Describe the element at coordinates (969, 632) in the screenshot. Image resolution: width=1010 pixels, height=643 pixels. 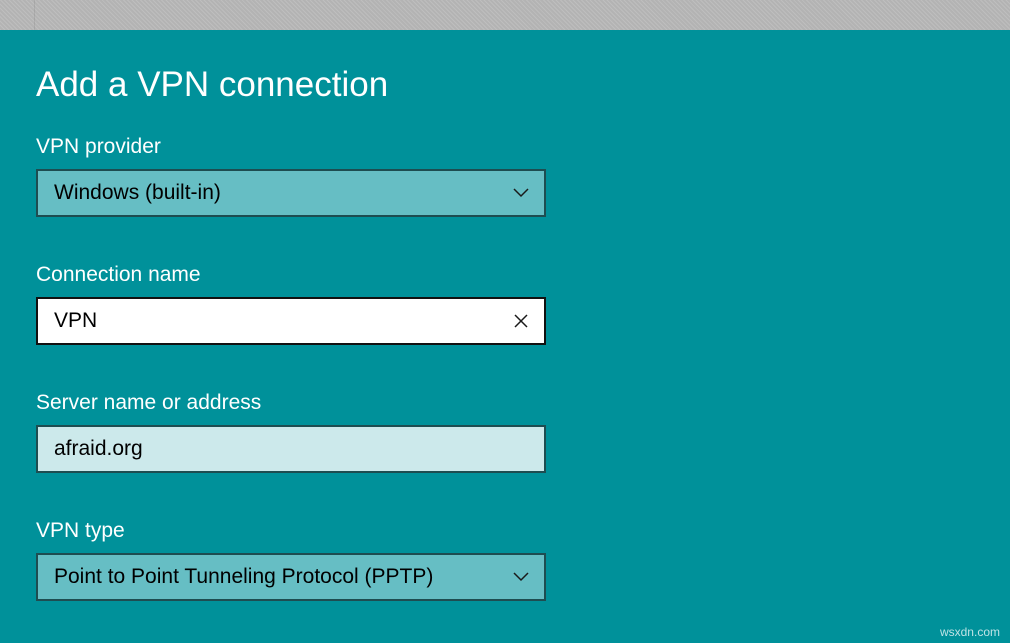
I see `watermark: wsxdn.com` at that location.